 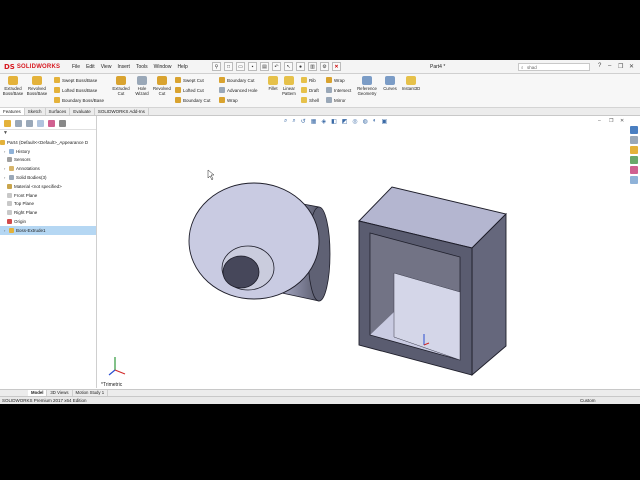 What do you see at coordinates (82, 111) in the screenshot?
I see `tab-evaluate: Evaluate` at bounding box center [82, 111].